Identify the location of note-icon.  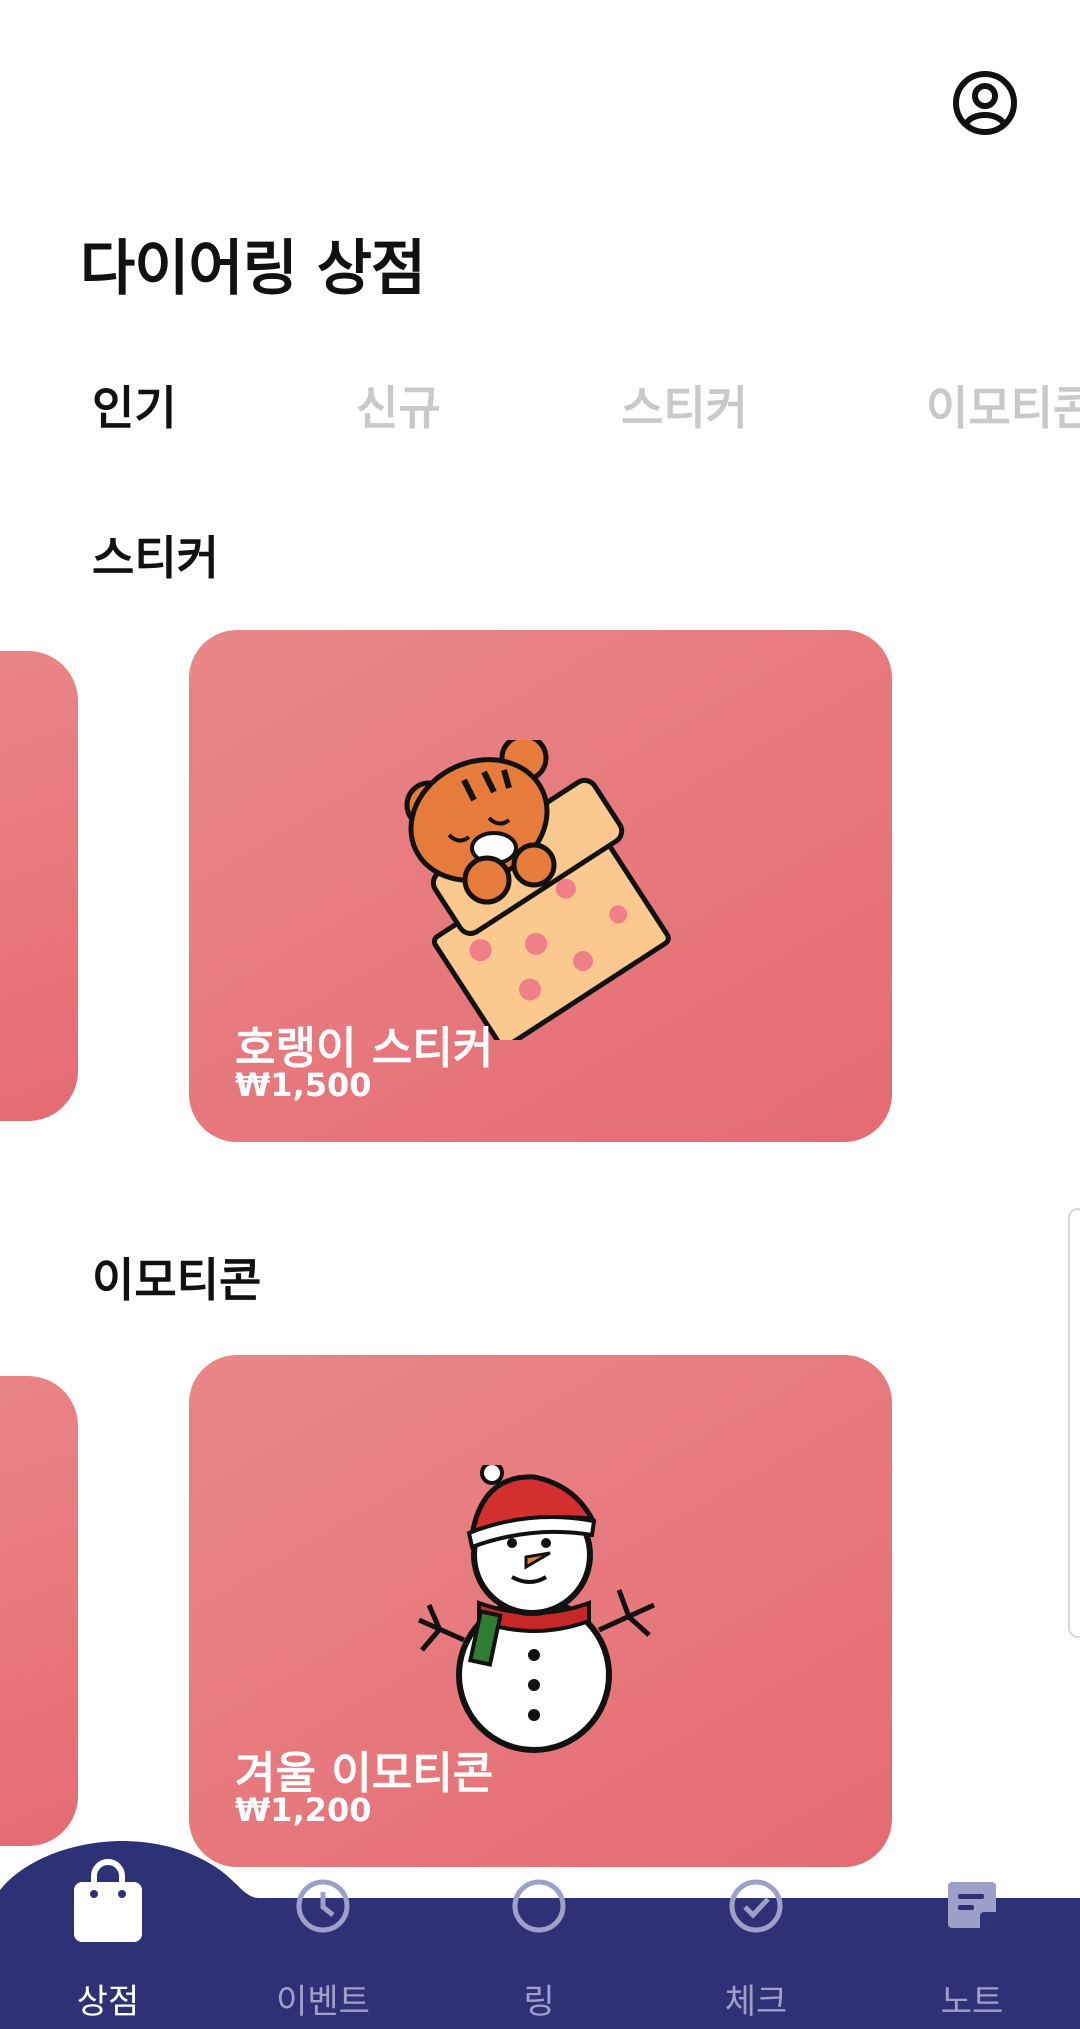
(972, 1905).